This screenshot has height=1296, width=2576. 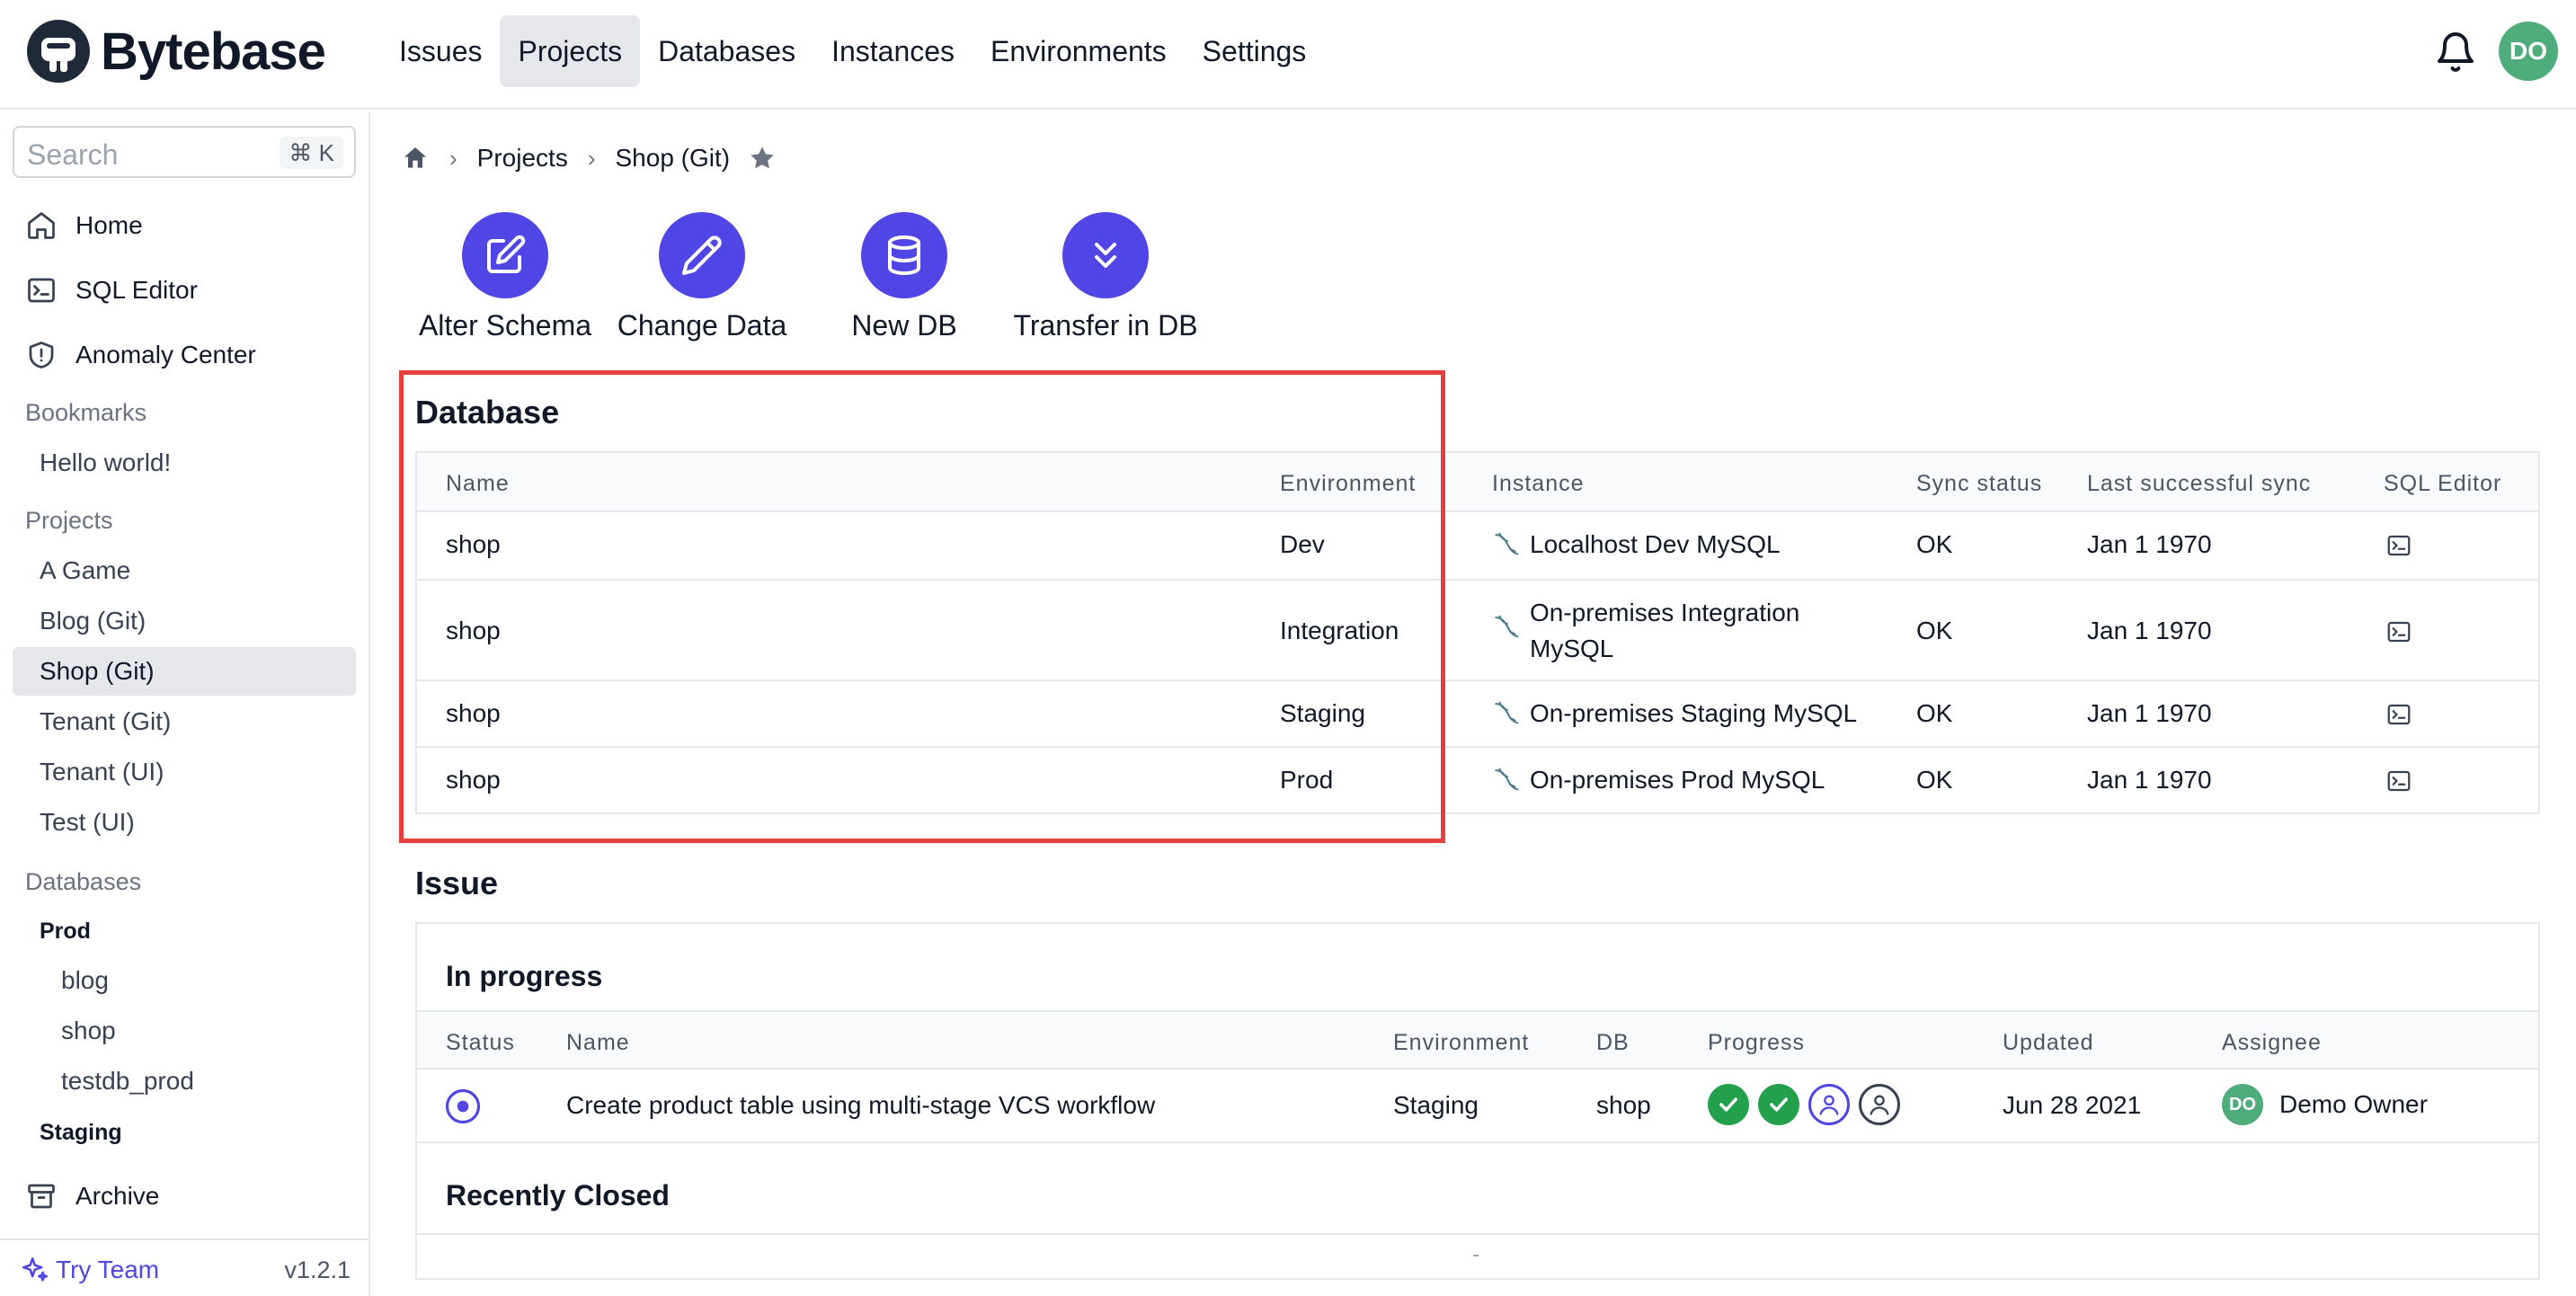 I want to click on search-input: Search ⌘ K, so click(x=184, y=152).